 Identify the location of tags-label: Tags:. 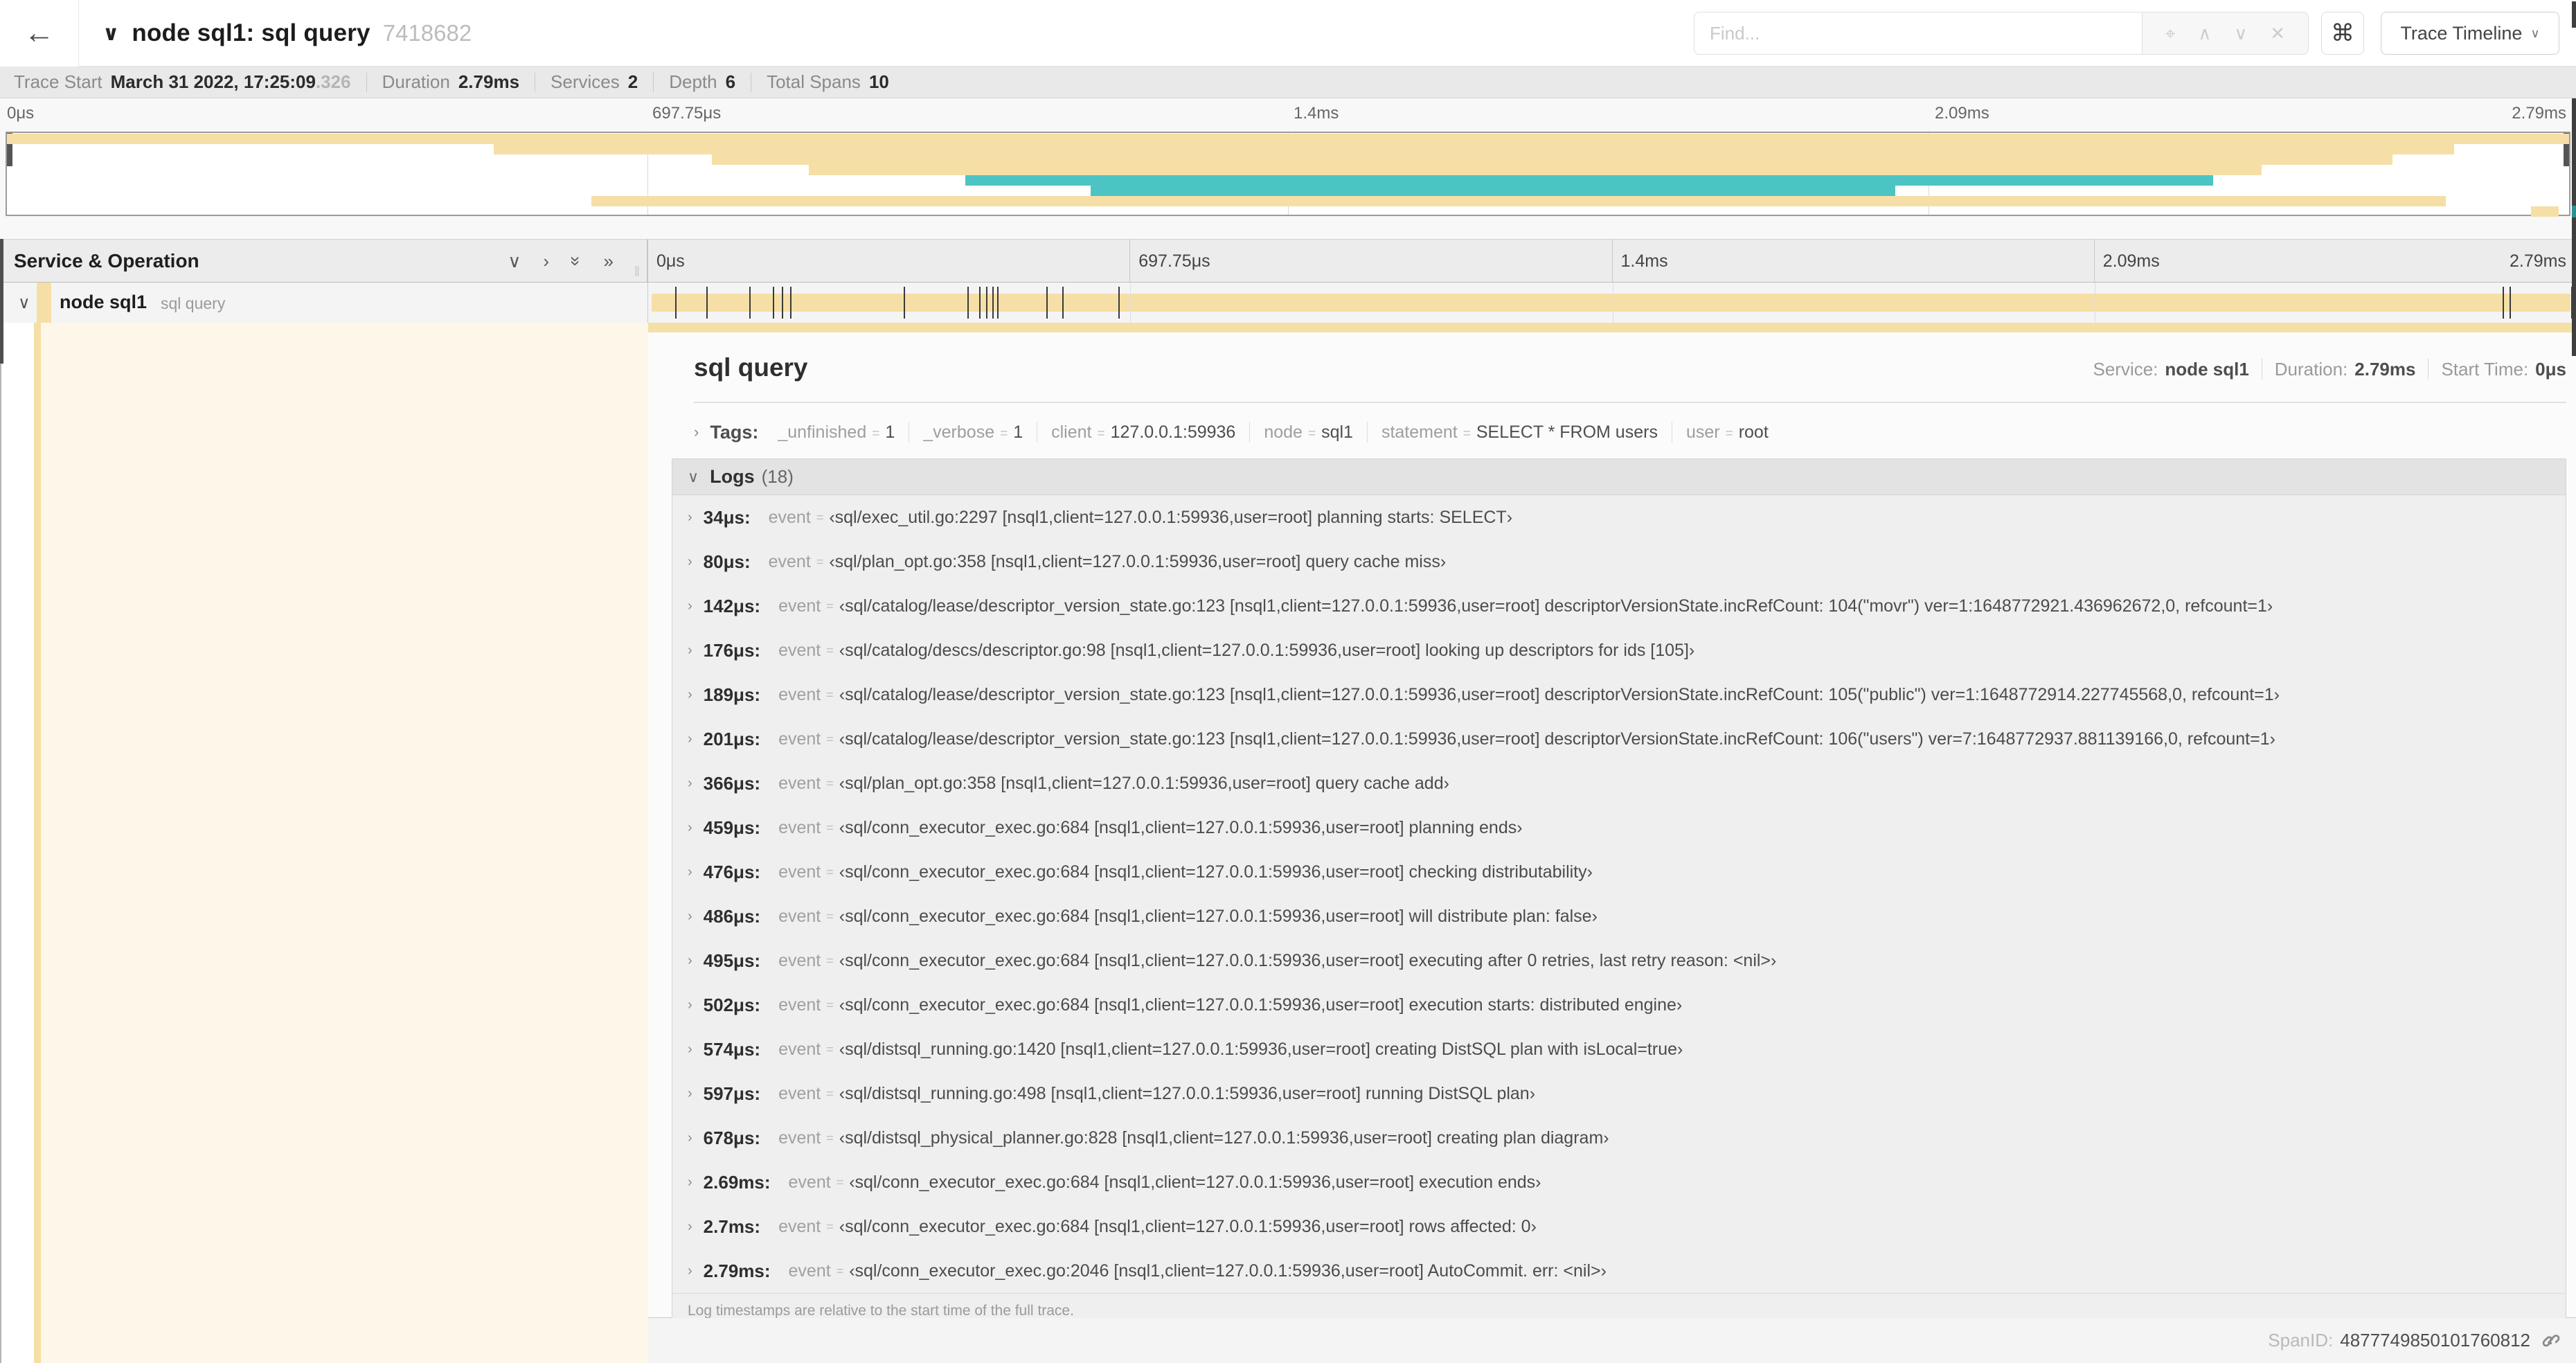
(735, 432).